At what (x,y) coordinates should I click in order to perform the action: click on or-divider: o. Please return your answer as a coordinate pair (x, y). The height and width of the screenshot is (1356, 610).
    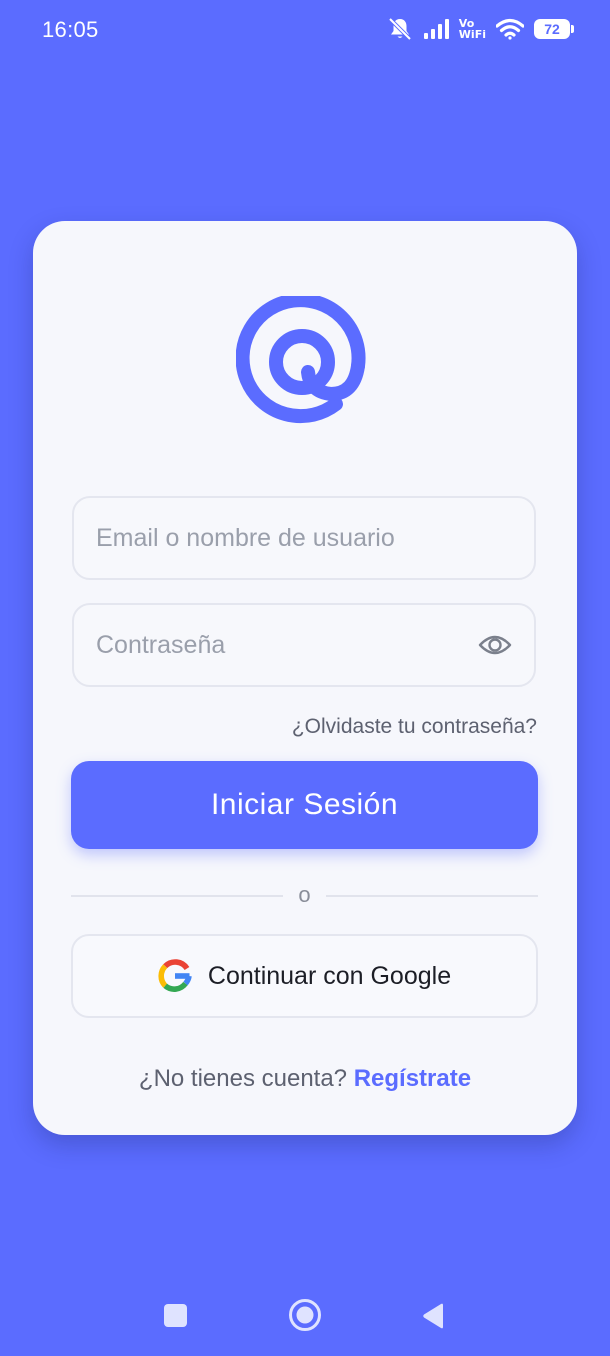
    Looking at the image, I should click on (304, 896).